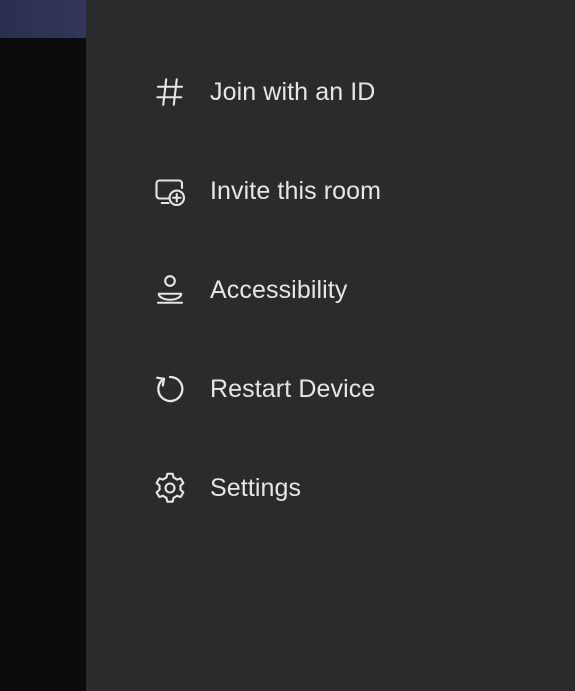 This screenshot has height=691, width=575. What do you see at coordinates (170, 92) in the screenshot?
I see `hash-icon` at bounding box center [170, 92].